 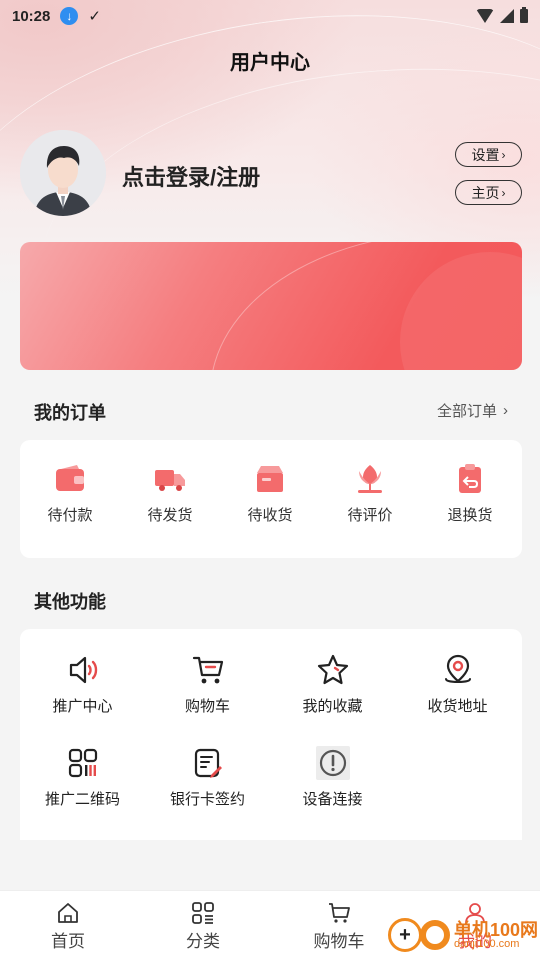 I want to click on promo-banner, so click(x=271, y=306).